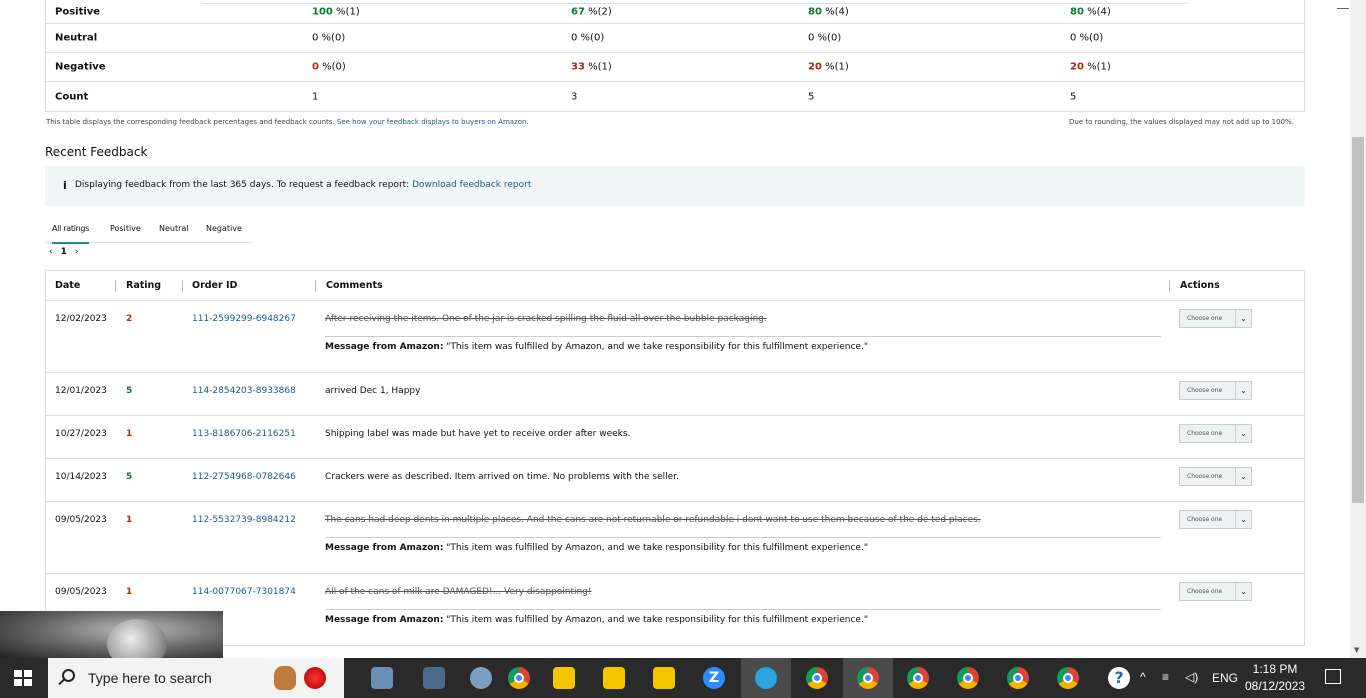  Describe the element at coordinates (591, 11) in the screenshot. I see `summary-cell: 67 %(2)` at that location.